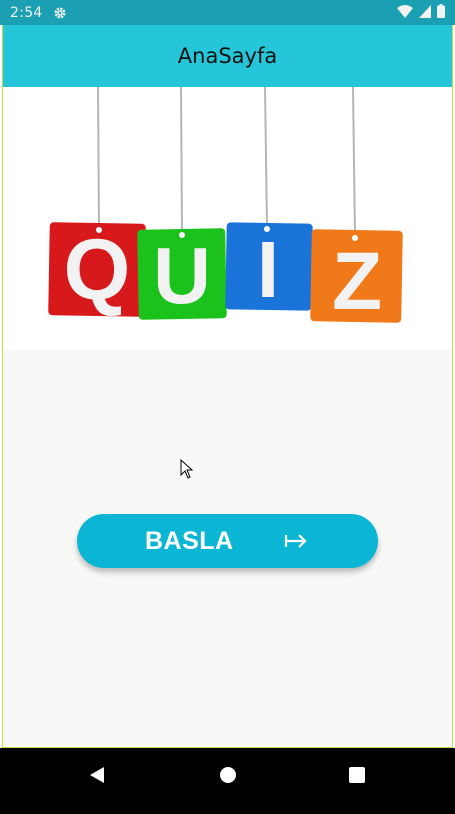 This screenshot has height=814, width=455. I want to click on letter-q: Q, so click(97, 270).